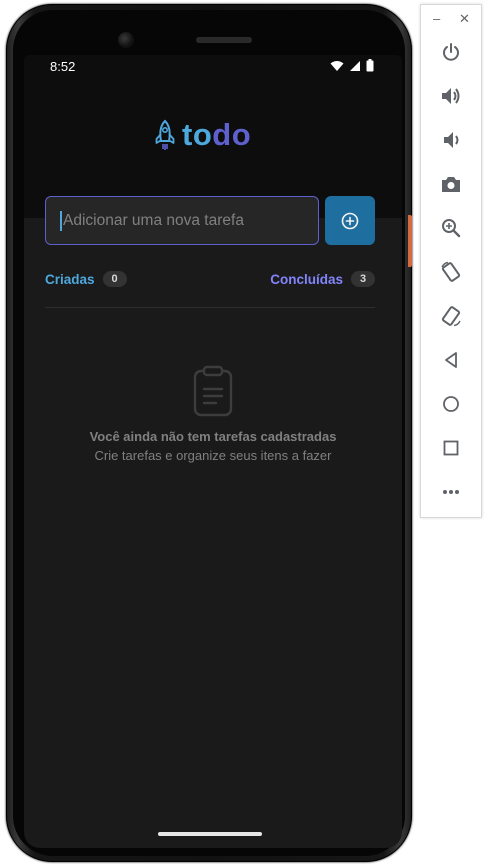 The height and width of the screenshot is (865, 486). I want to click on camera-icon, so click(451, 184).